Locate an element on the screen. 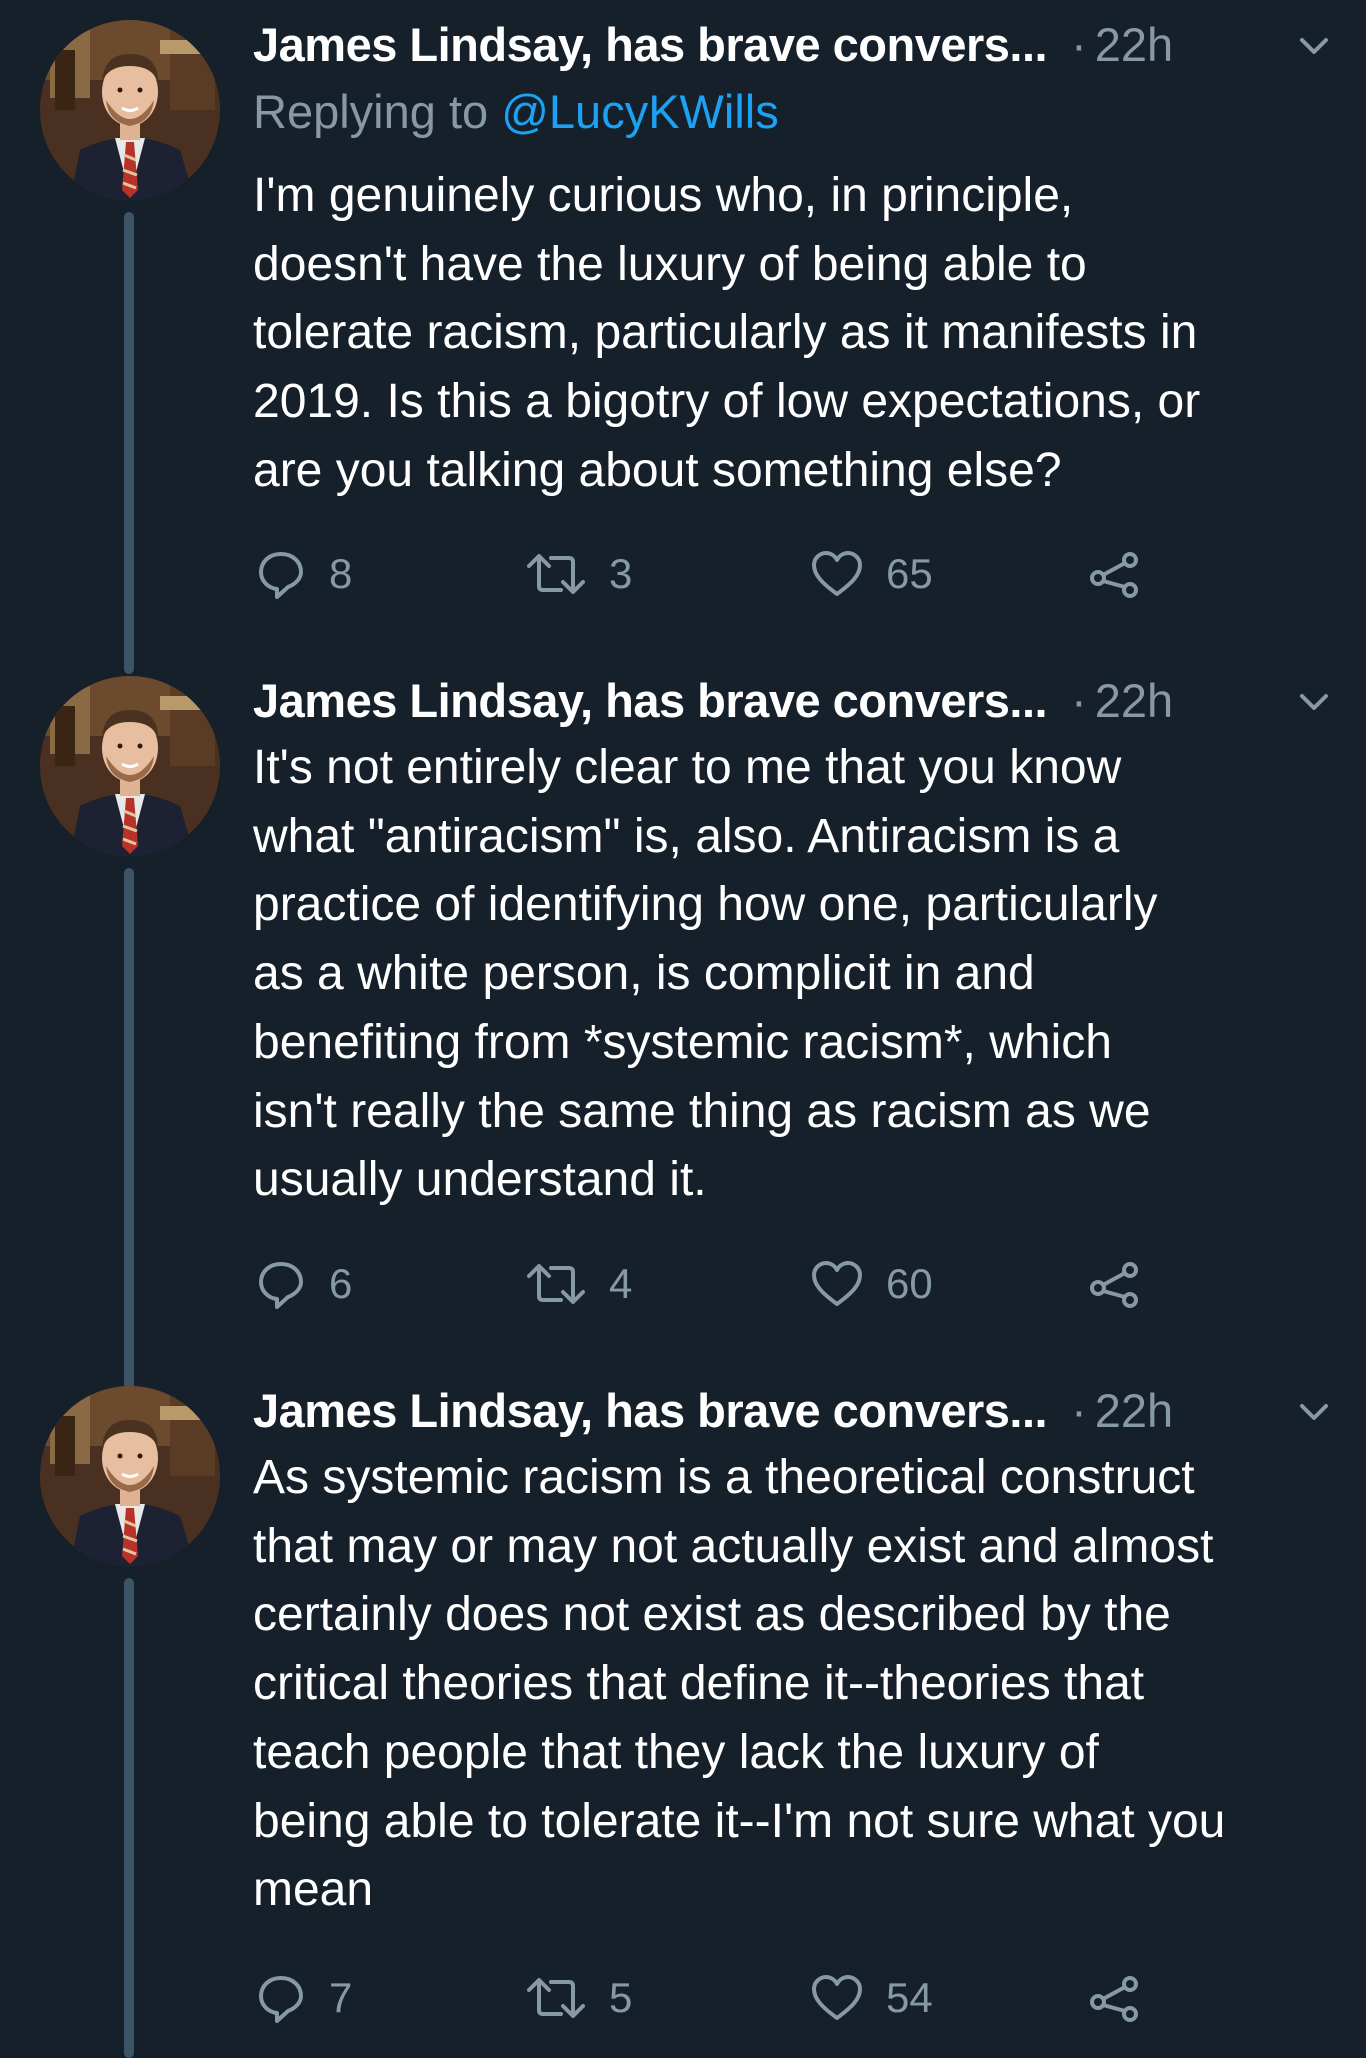 Image resolution: width=1366 pixels, height=2058 pixels. like-button: 54 is located at coordinates (871, 1998).